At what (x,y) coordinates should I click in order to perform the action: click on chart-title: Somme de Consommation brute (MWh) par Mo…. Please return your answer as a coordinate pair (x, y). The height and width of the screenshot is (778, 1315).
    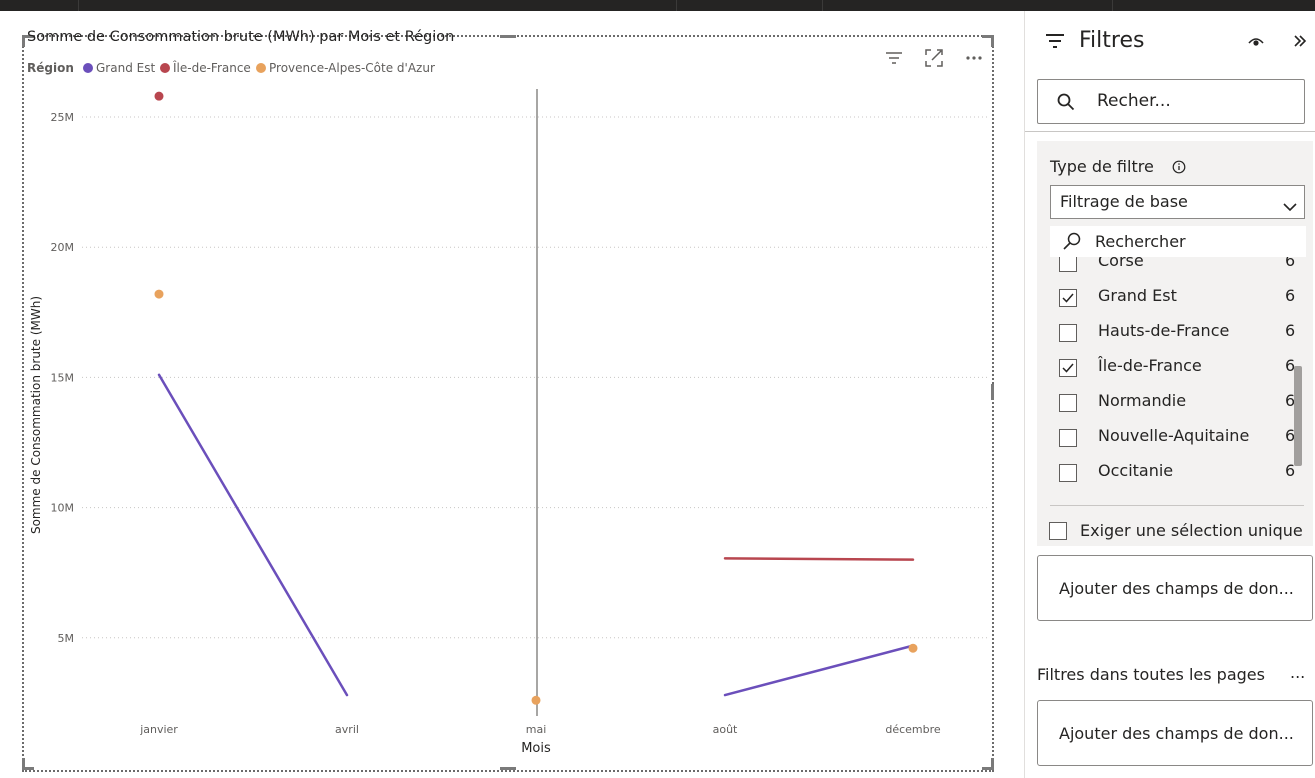
    Looking at the image, I should click on (240, 37).